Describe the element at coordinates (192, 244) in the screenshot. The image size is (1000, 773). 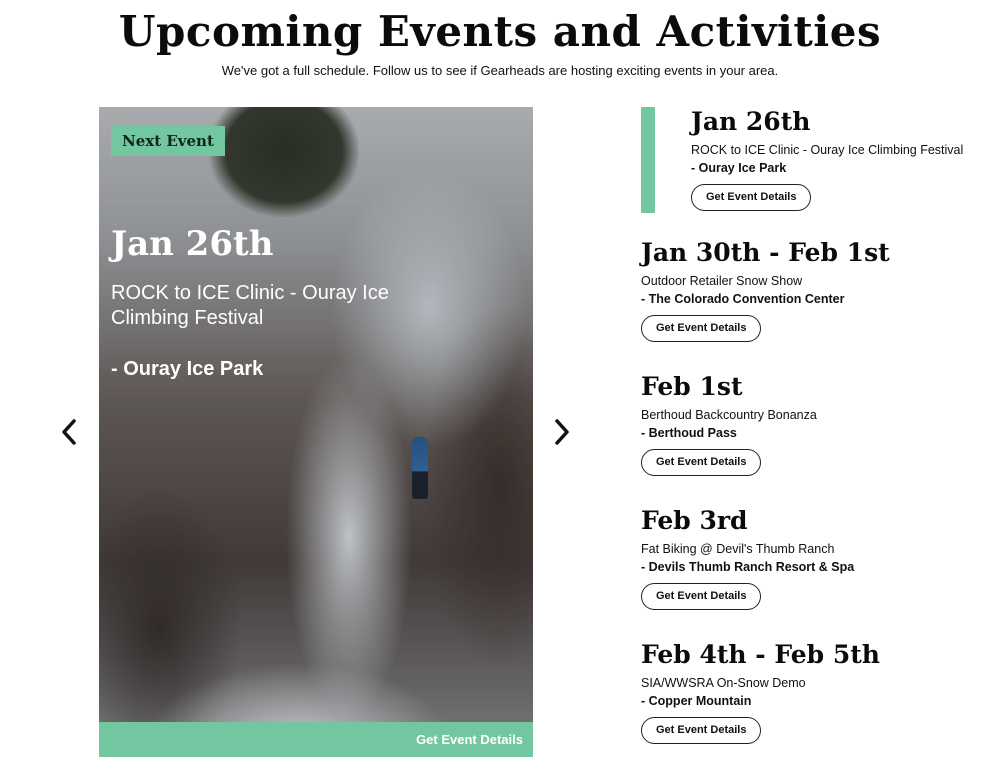
I see `featured-event-date: Jan 26th` at that location.